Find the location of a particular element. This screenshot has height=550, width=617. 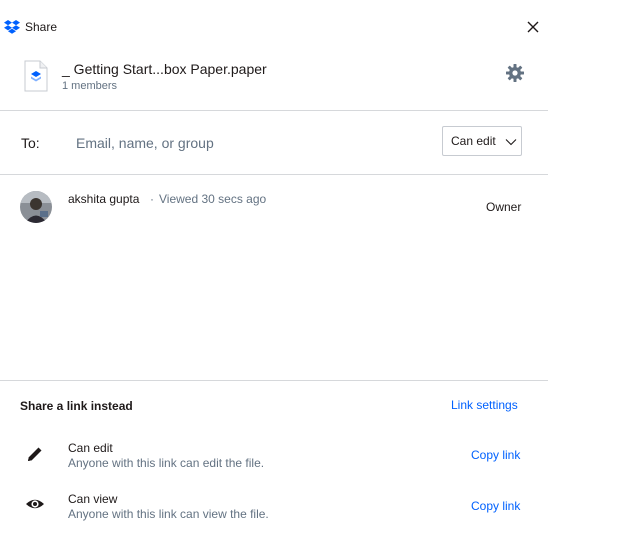

member-name: akshita gupta is located at coordinates (104, 199).